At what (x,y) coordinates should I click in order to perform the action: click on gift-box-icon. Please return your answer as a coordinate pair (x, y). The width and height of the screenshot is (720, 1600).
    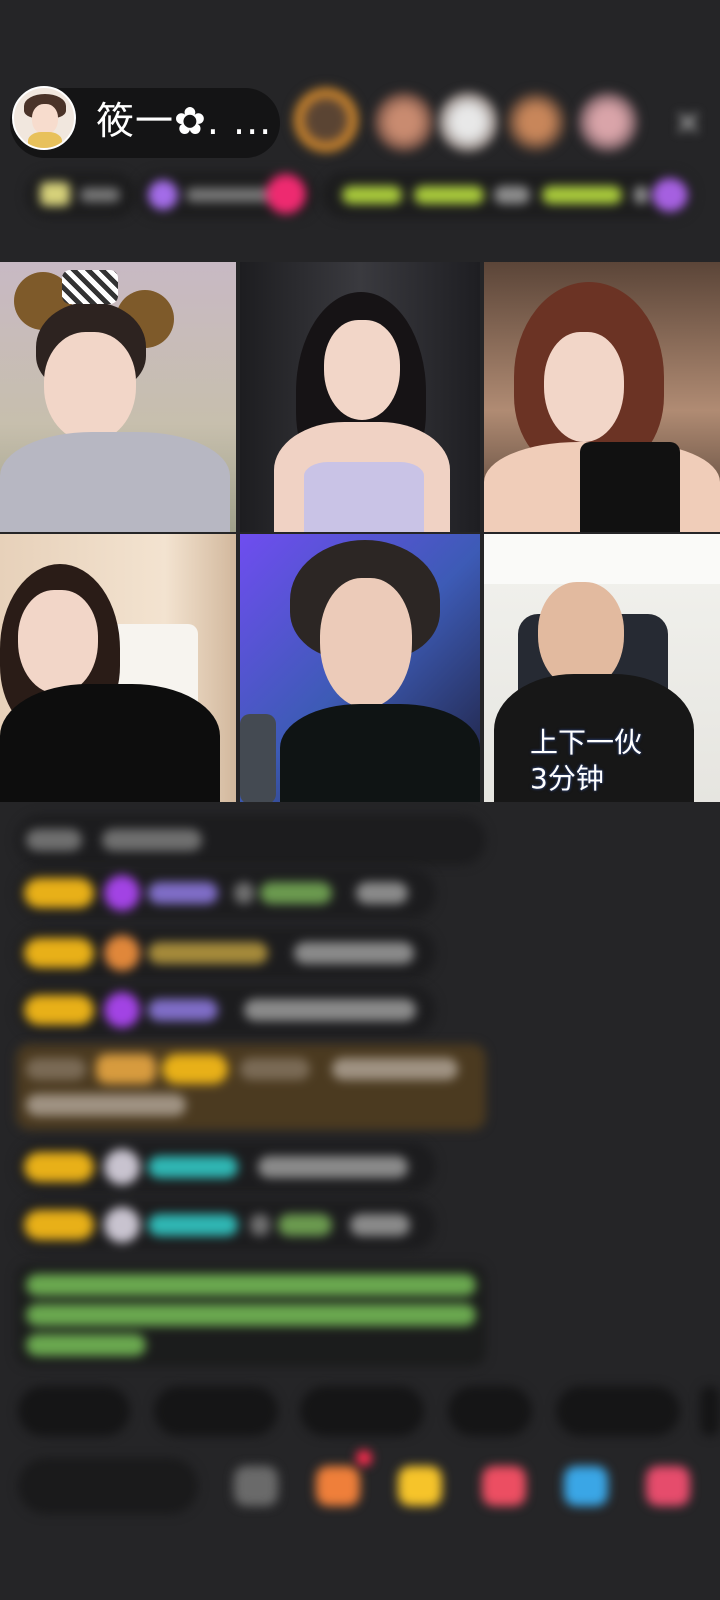
    Looking at the image, I should click on (338, 1486).